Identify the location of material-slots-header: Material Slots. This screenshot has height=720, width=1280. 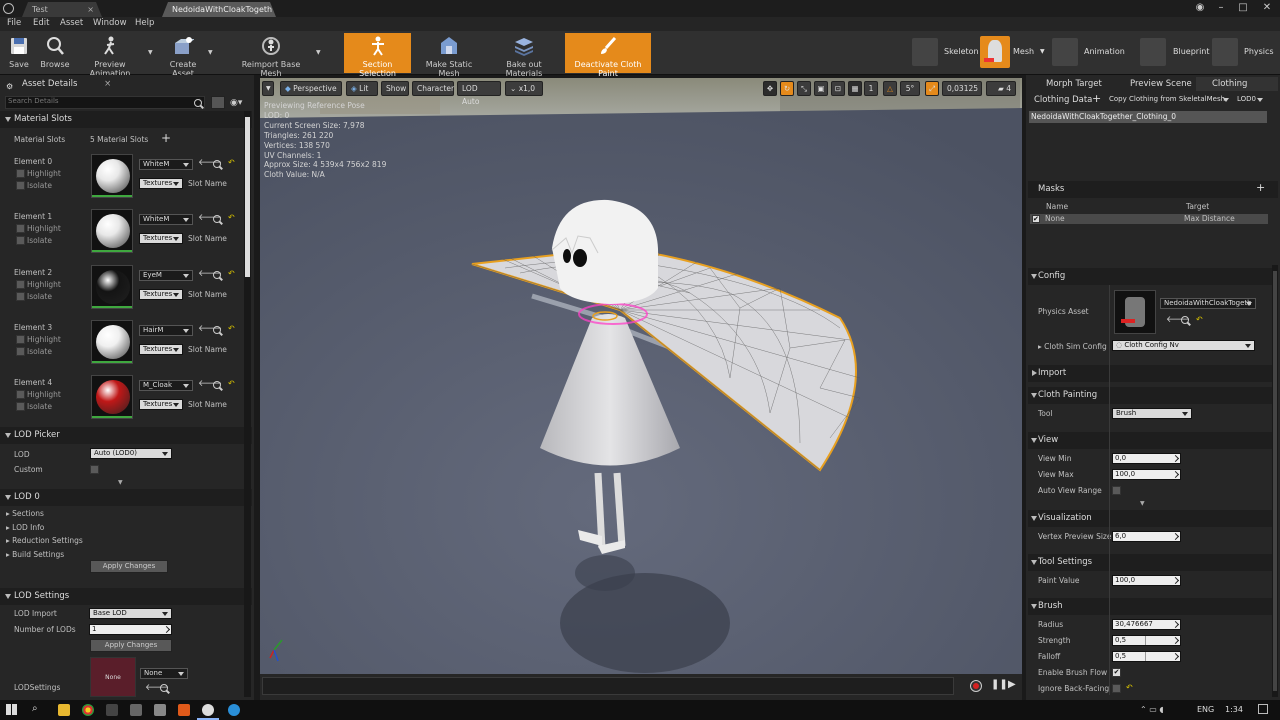
(126, 119).